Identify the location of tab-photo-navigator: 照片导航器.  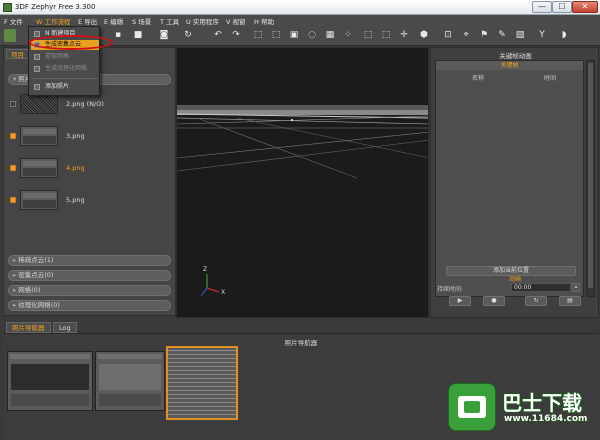
(28, 327).